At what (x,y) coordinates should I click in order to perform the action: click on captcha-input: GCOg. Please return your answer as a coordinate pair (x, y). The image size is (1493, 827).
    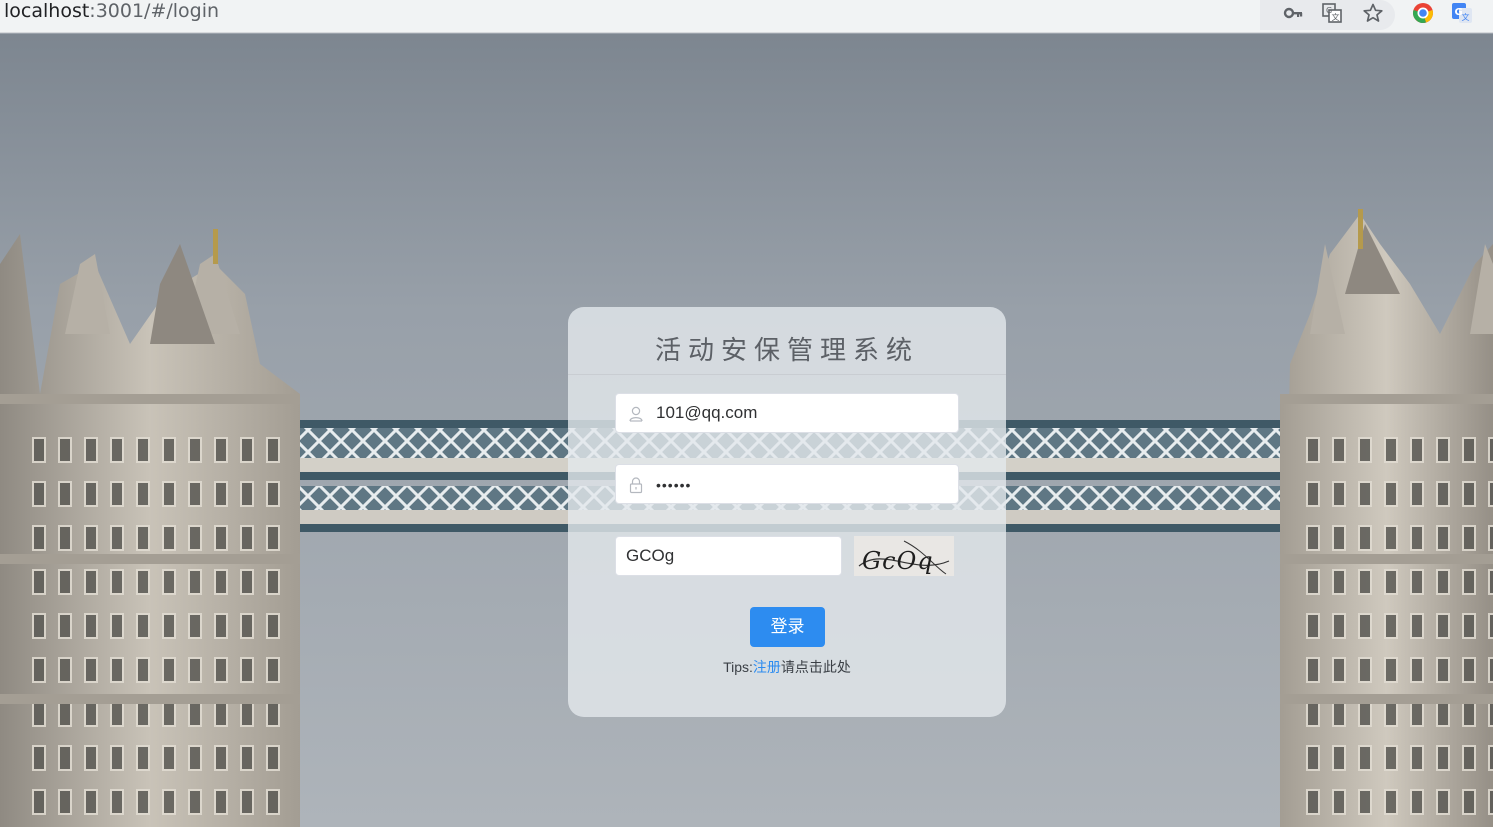
    Looking at the image, I should click on (728, 556).